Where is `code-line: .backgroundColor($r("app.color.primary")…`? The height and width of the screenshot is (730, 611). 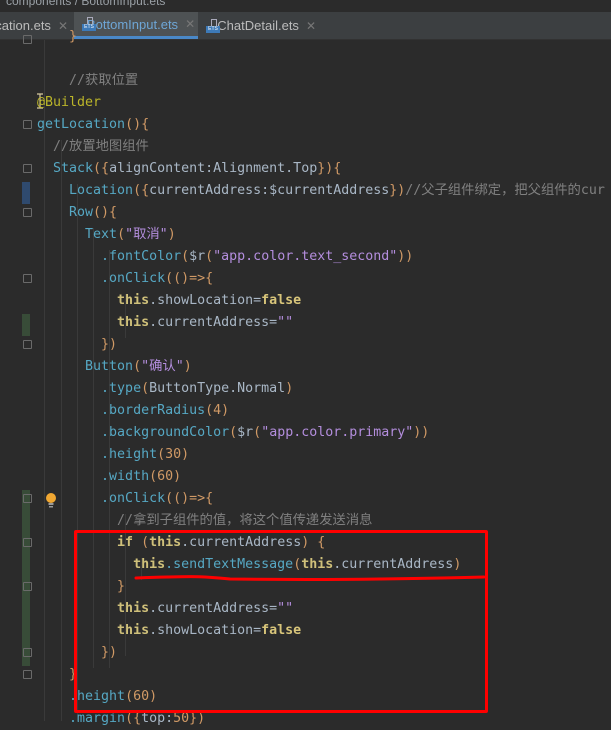
code-line: .backgroundColor($r("app.color.primary")… is located at coordinates (233, 433).